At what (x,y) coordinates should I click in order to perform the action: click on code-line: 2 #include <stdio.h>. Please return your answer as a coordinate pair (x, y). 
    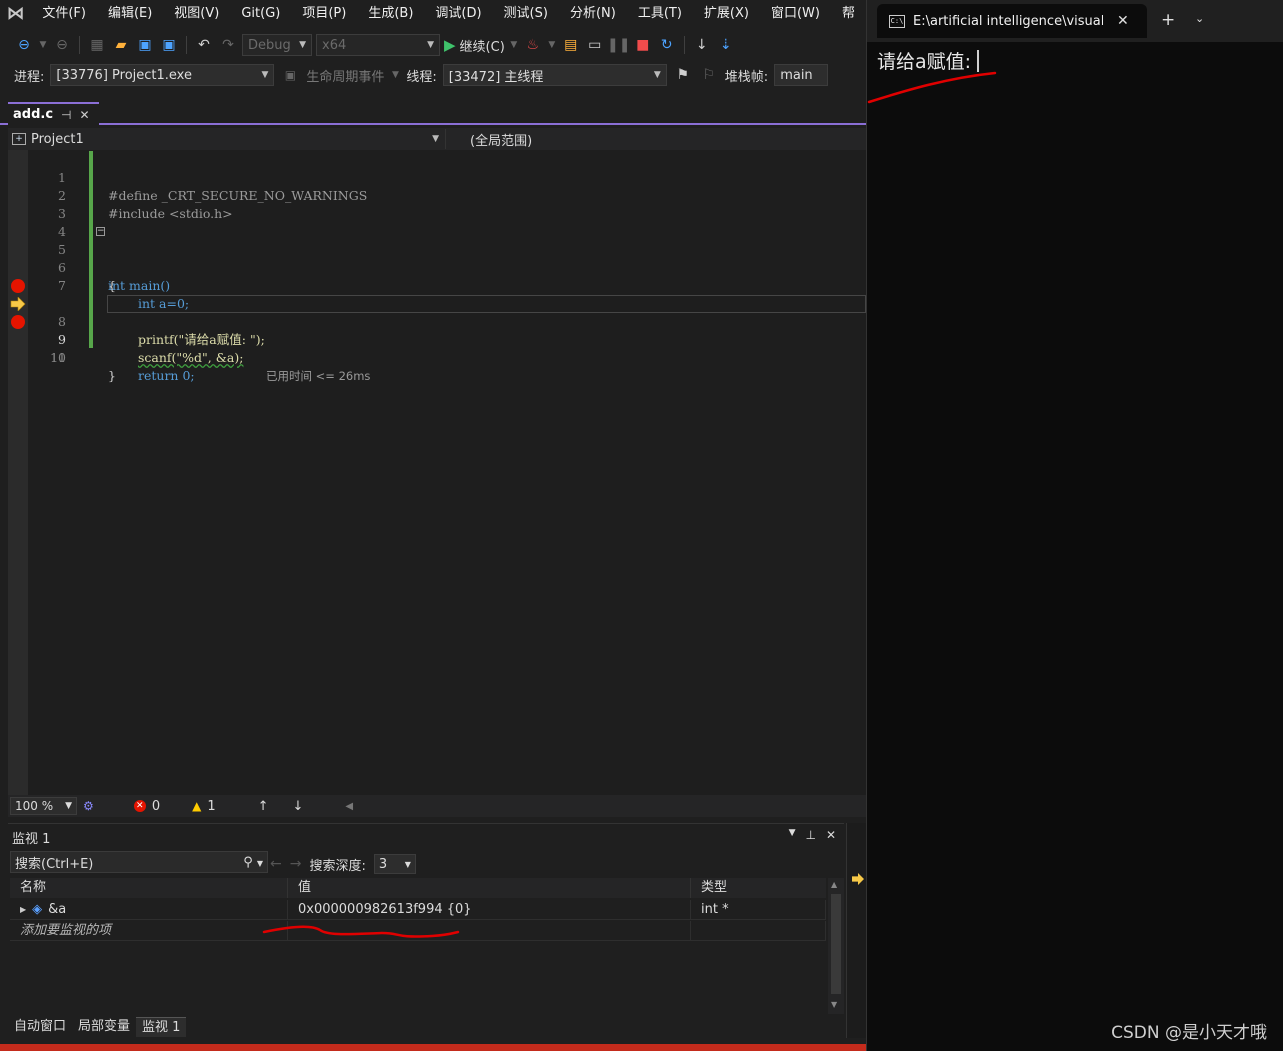
    Looking at the image, I should click on (437, 195).